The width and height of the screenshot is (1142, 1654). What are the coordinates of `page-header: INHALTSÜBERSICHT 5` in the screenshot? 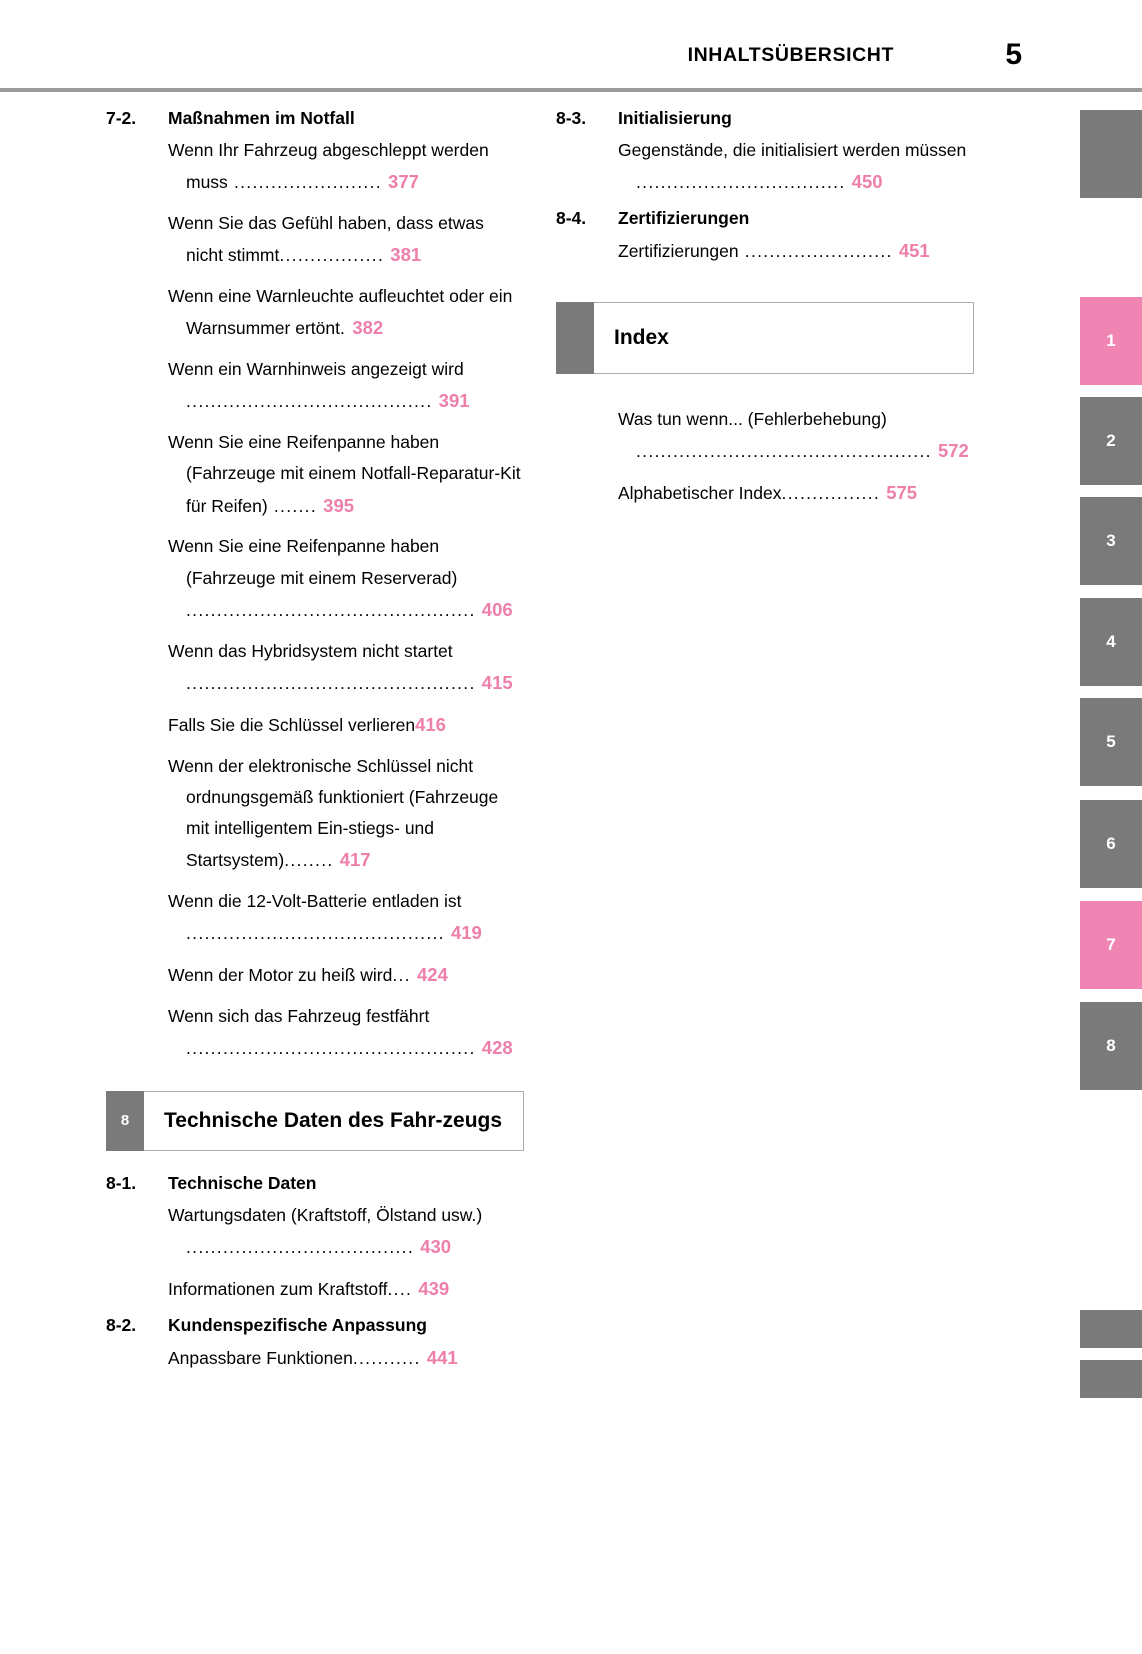 It's located at (571, 46).